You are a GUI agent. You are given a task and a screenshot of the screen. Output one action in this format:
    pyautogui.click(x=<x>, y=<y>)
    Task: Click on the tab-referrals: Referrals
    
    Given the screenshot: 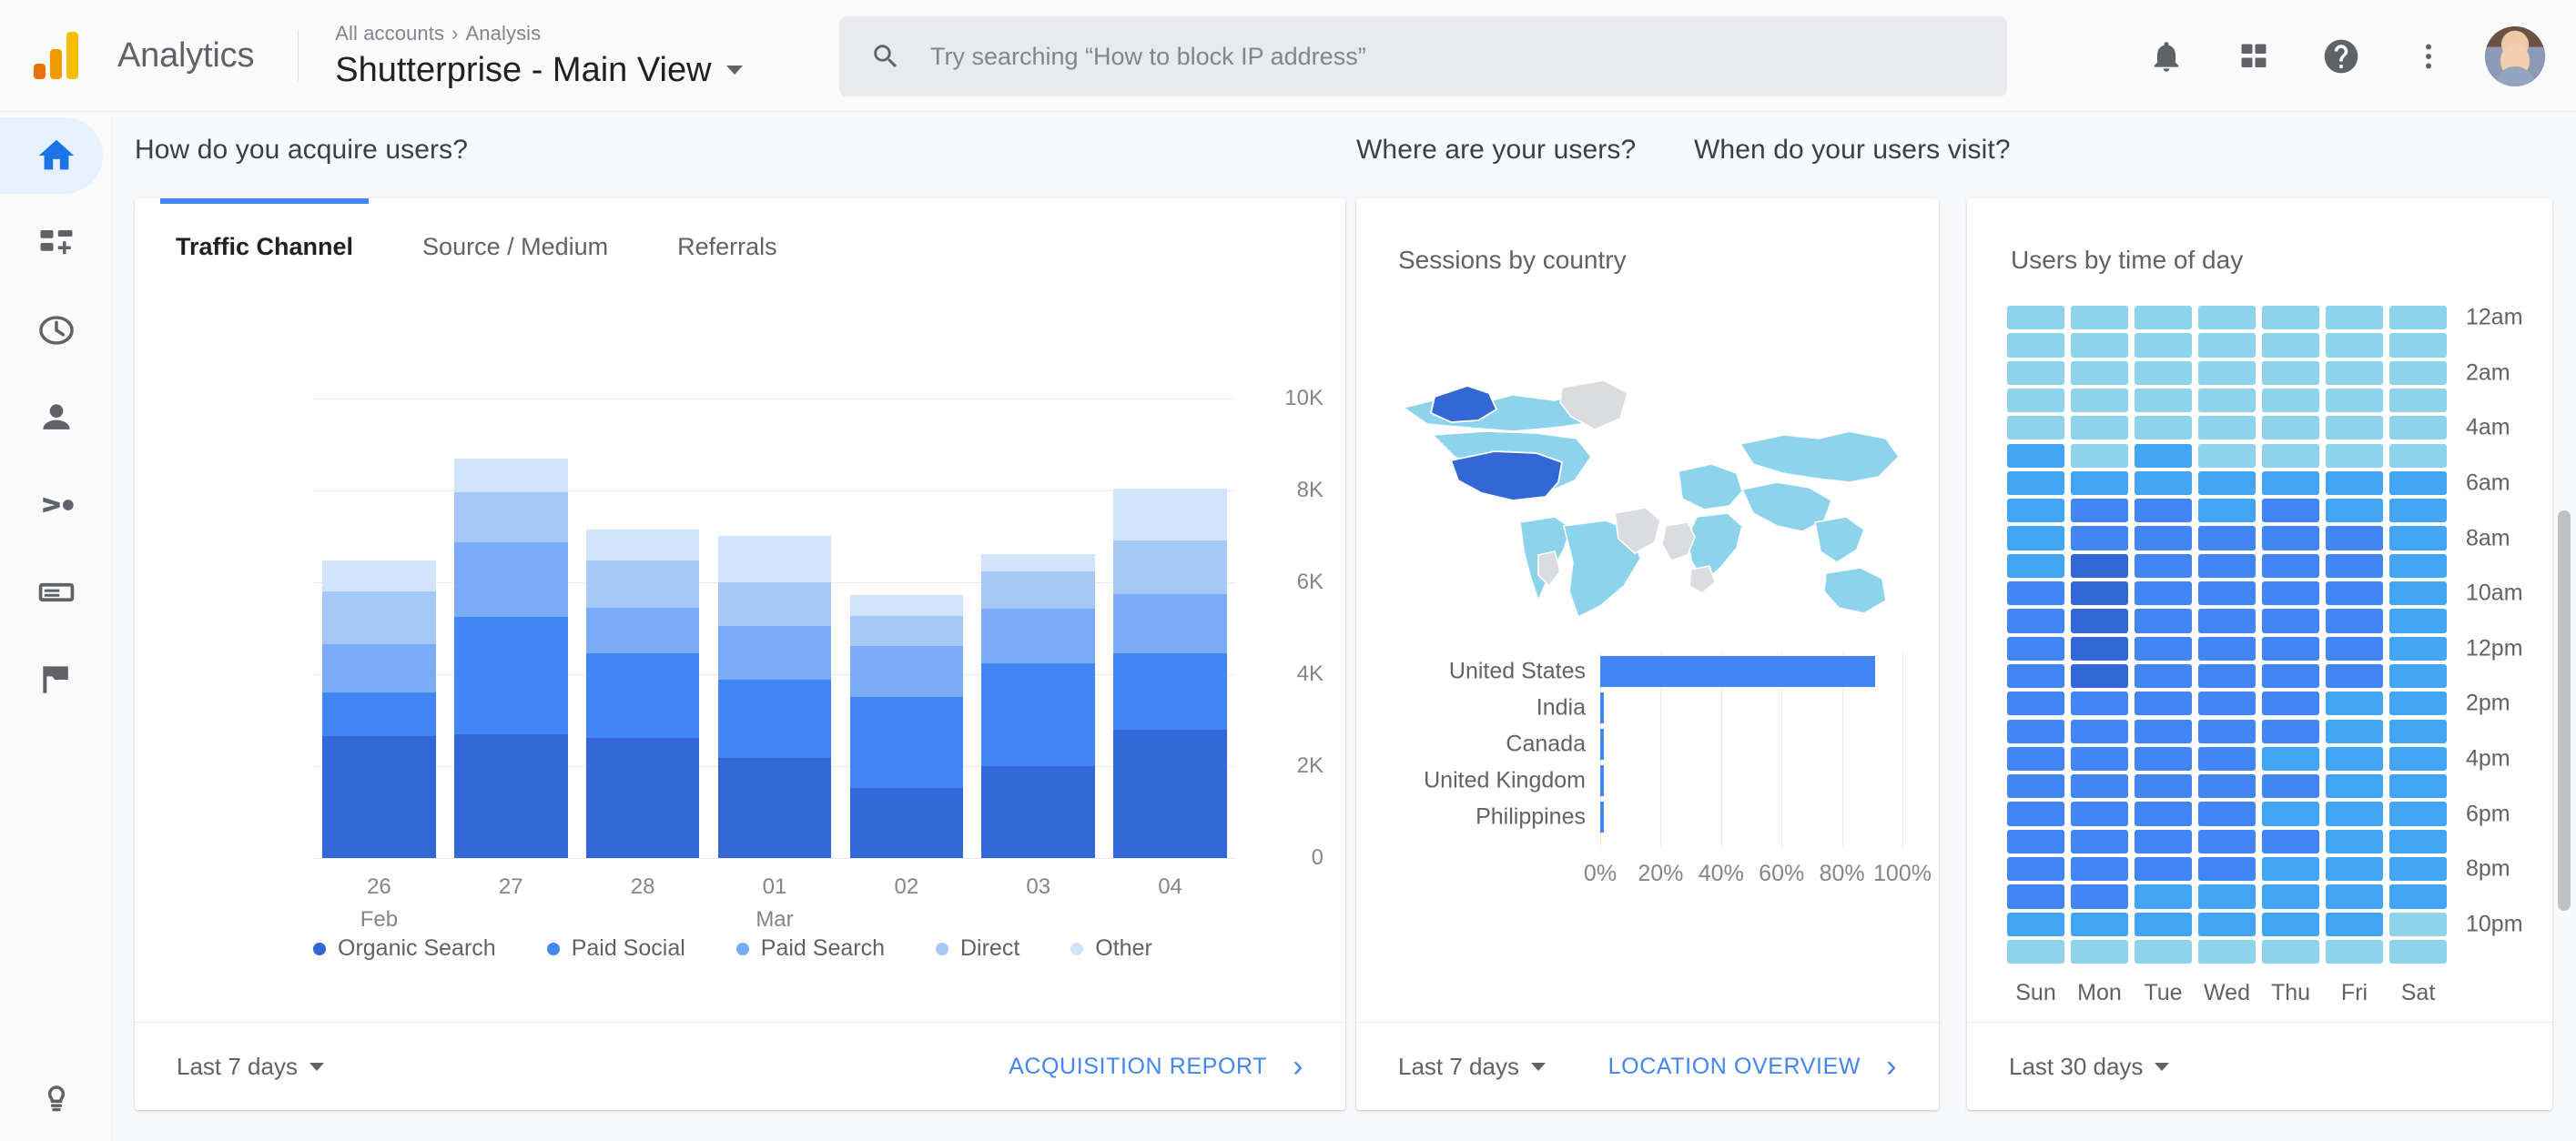 What is the action you would take?
    pyautogui.click(x=727, y=247)
    